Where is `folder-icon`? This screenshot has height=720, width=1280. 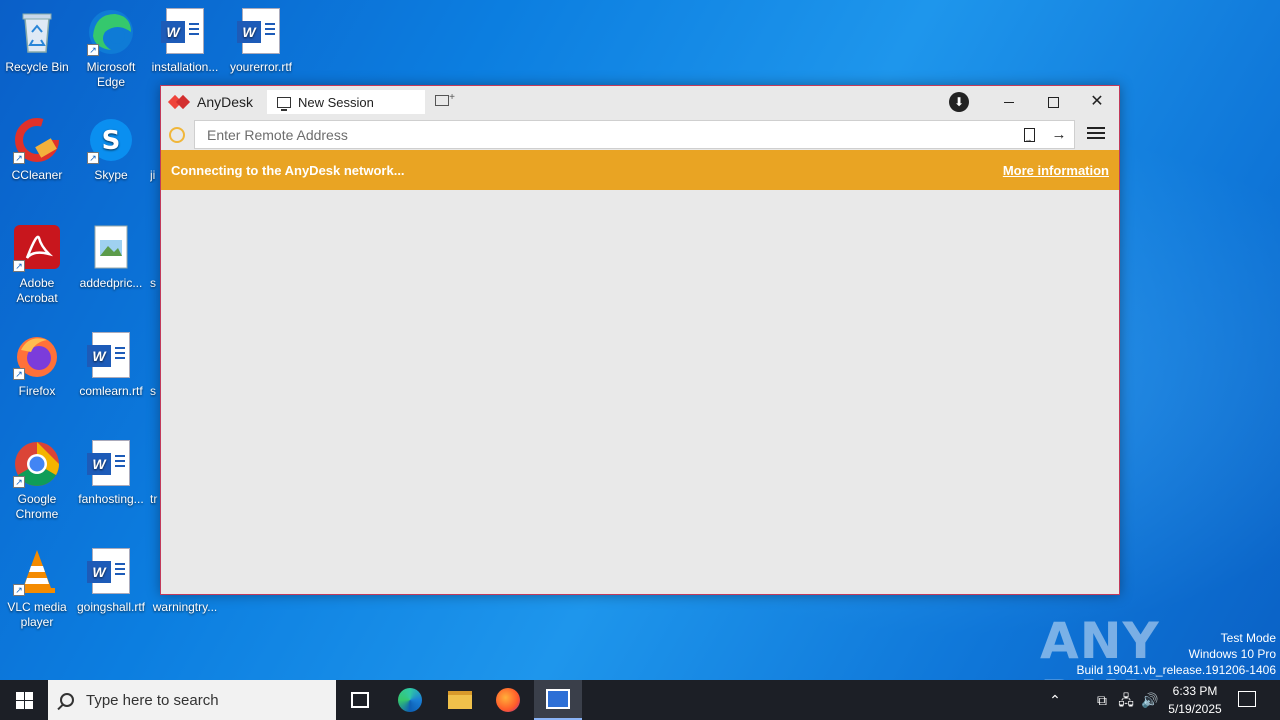
folder-icon is located at coordinates (460, 700).